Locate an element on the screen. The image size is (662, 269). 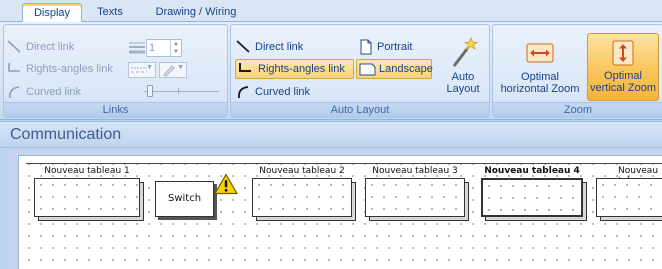
board-nouveau-tableau-2: Nouveau tableau 2 is located at coordinates (304, 193).